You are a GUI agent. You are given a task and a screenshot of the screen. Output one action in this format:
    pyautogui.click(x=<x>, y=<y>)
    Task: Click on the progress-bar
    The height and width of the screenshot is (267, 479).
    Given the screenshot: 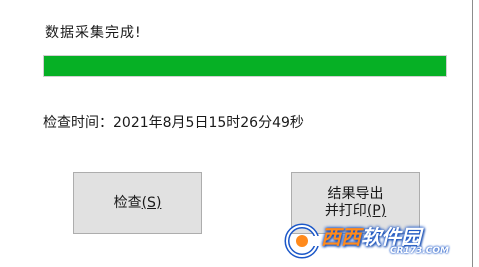 What is the action you would take?
    pyautogui.click(x=245, y=66)
    